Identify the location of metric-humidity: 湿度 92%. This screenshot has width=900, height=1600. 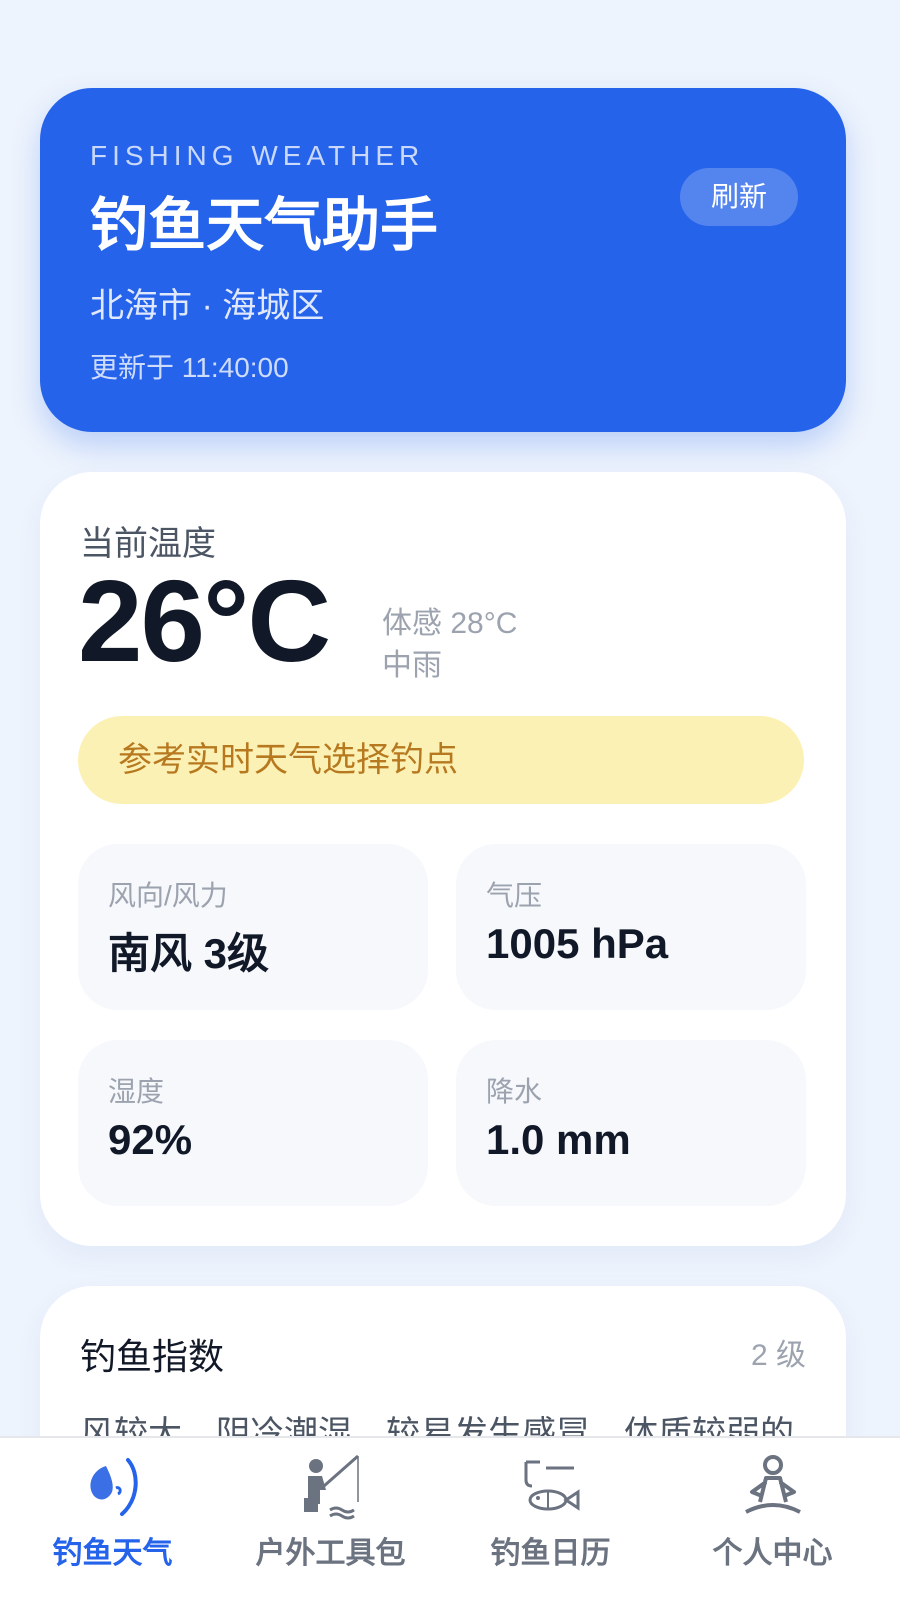
(253, 1123).